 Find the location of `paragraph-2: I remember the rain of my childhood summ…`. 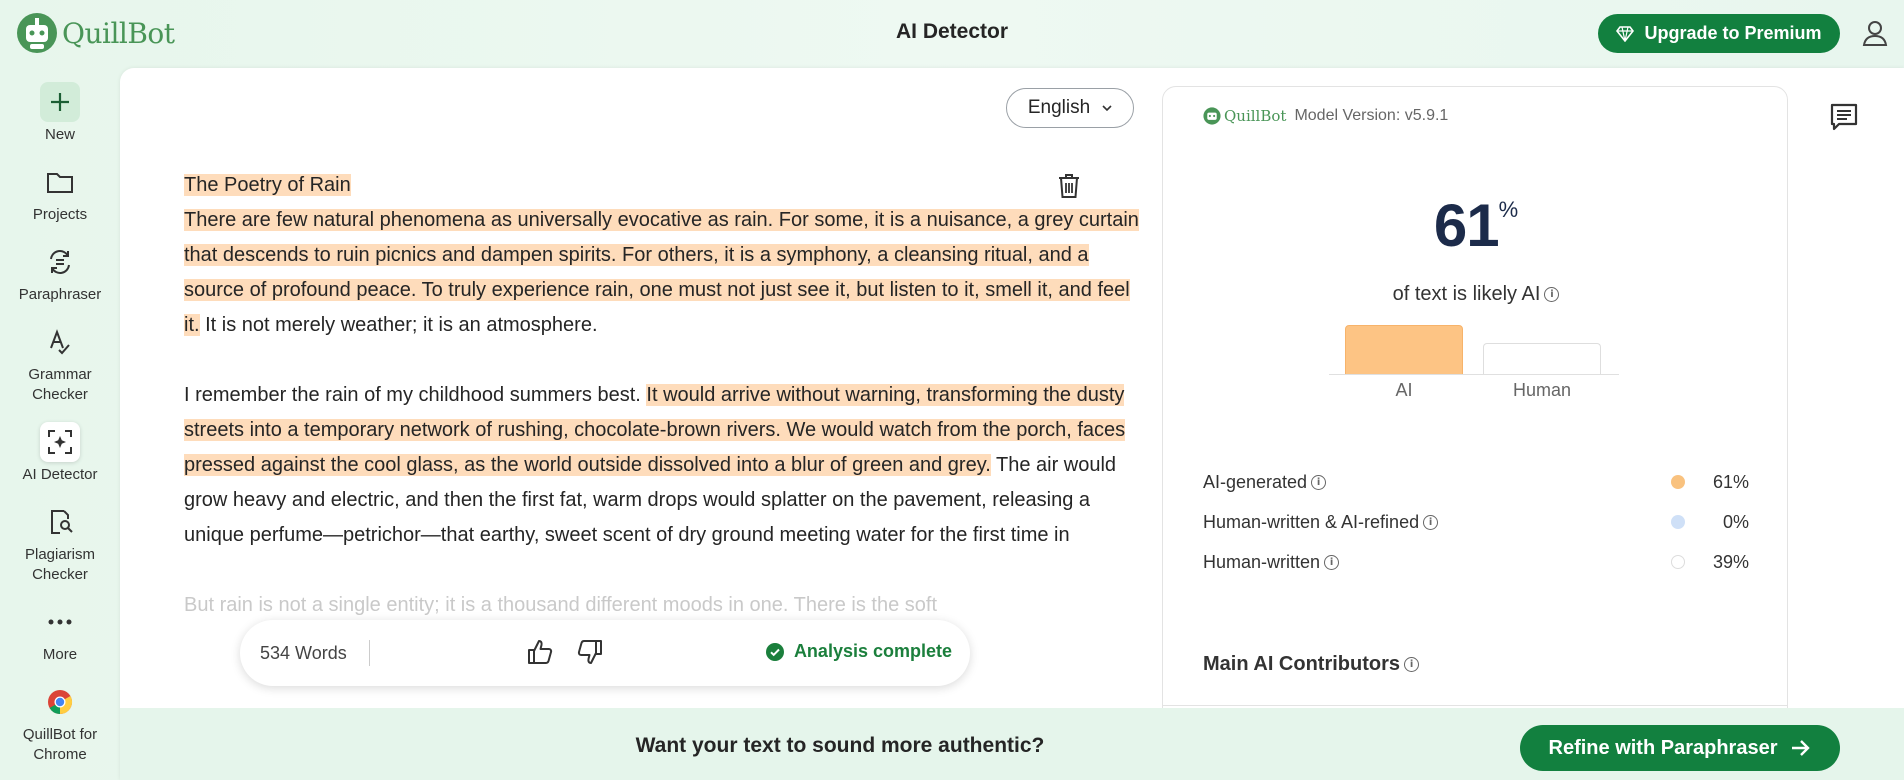

paragraph-2: I remember the rain of my childhood summ… is located at coordinates (664, 465).